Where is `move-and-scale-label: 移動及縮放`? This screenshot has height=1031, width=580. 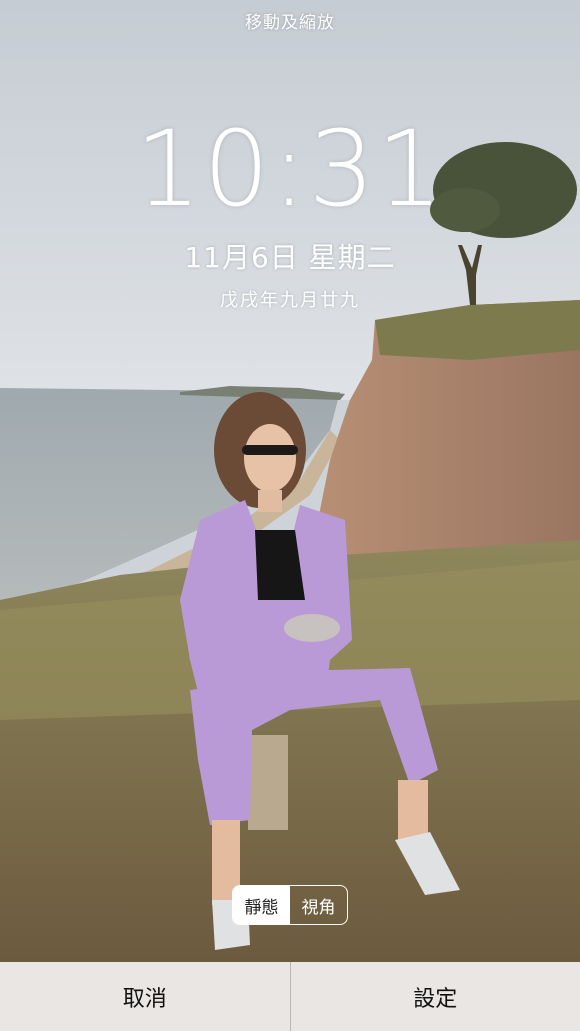
move-and-scale-label: 移動及縮放 is located at coordinates (290, 23).